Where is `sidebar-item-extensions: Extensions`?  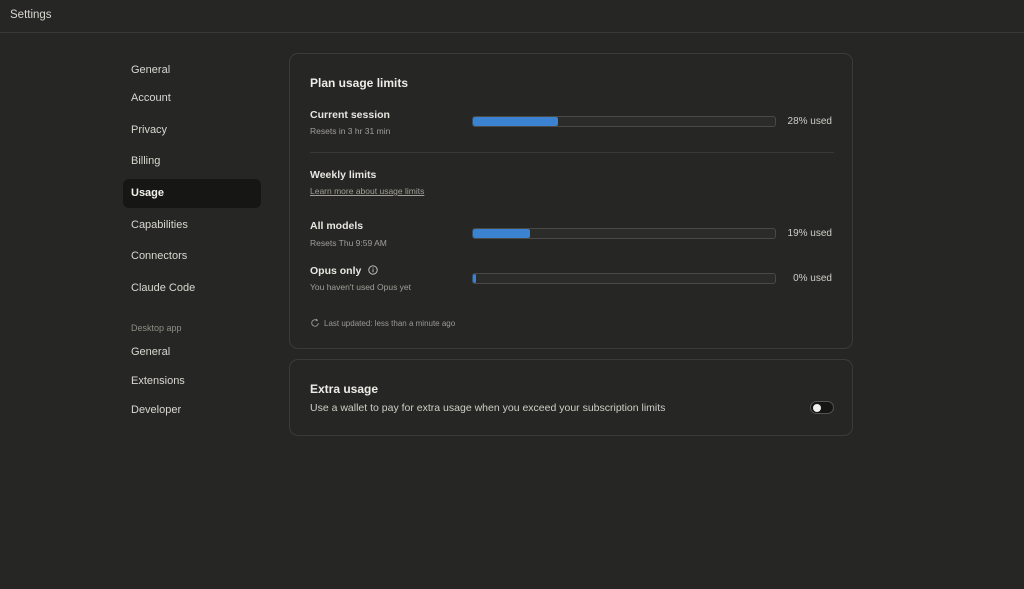 sidebar-item-extensions: Extensions is located at coordinates (192, 381).